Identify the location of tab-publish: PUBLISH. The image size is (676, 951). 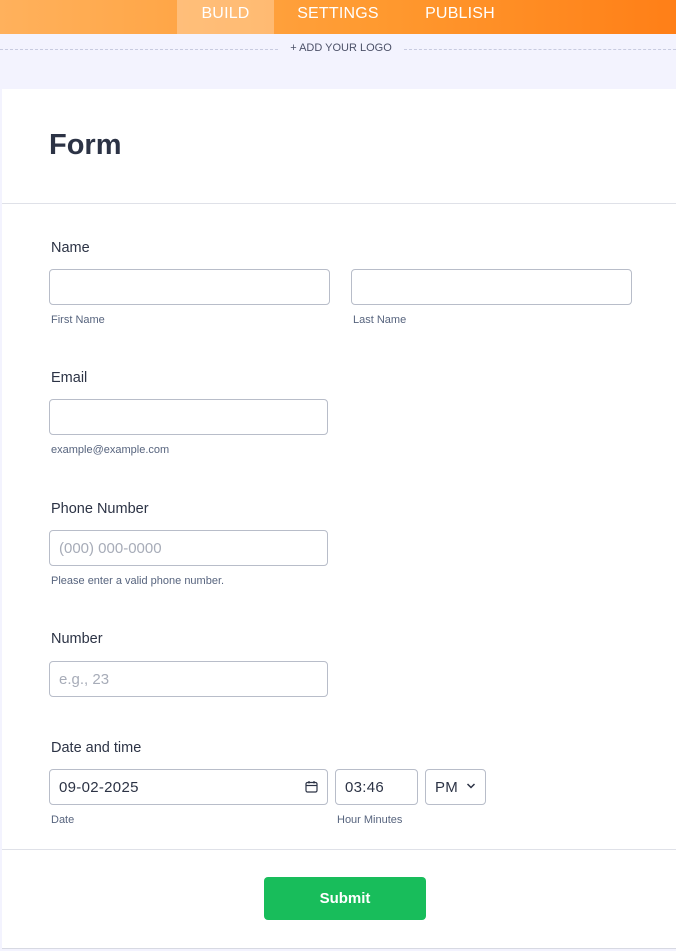
(460, 17).